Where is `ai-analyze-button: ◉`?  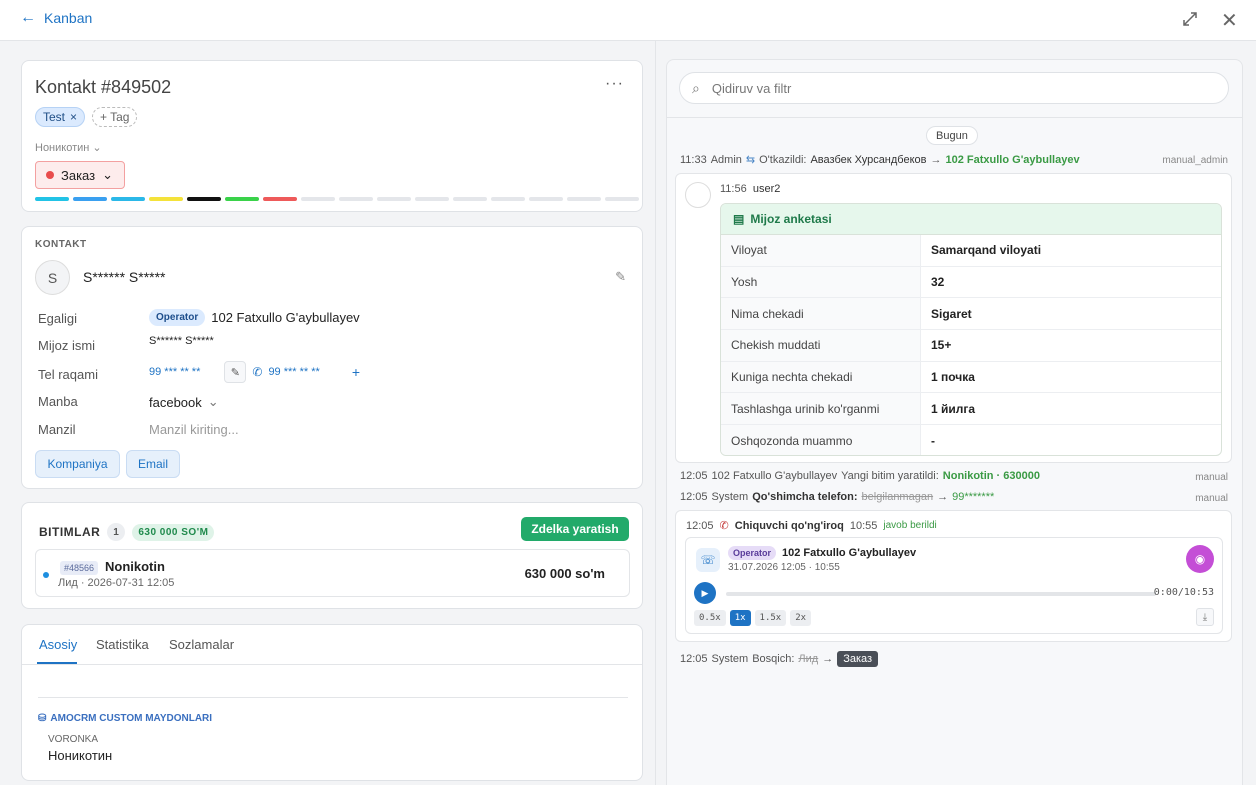
ai-analyze-button: ◉ is located at coordinates (1200, 559).